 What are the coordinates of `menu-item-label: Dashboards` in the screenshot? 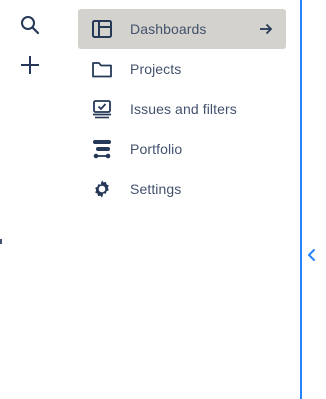 It's located at (168, 29).